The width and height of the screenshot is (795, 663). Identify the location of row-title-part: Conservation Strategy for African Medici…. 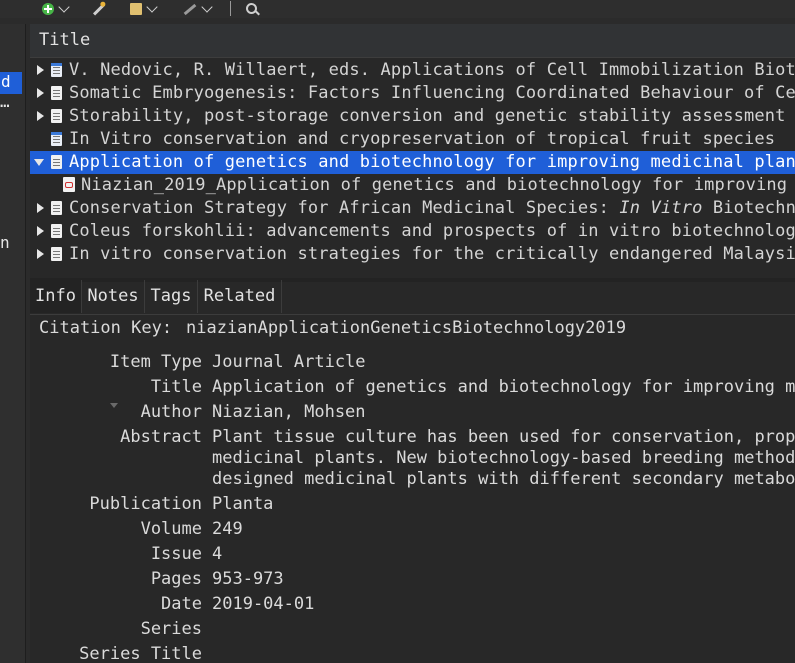
(344, 208).